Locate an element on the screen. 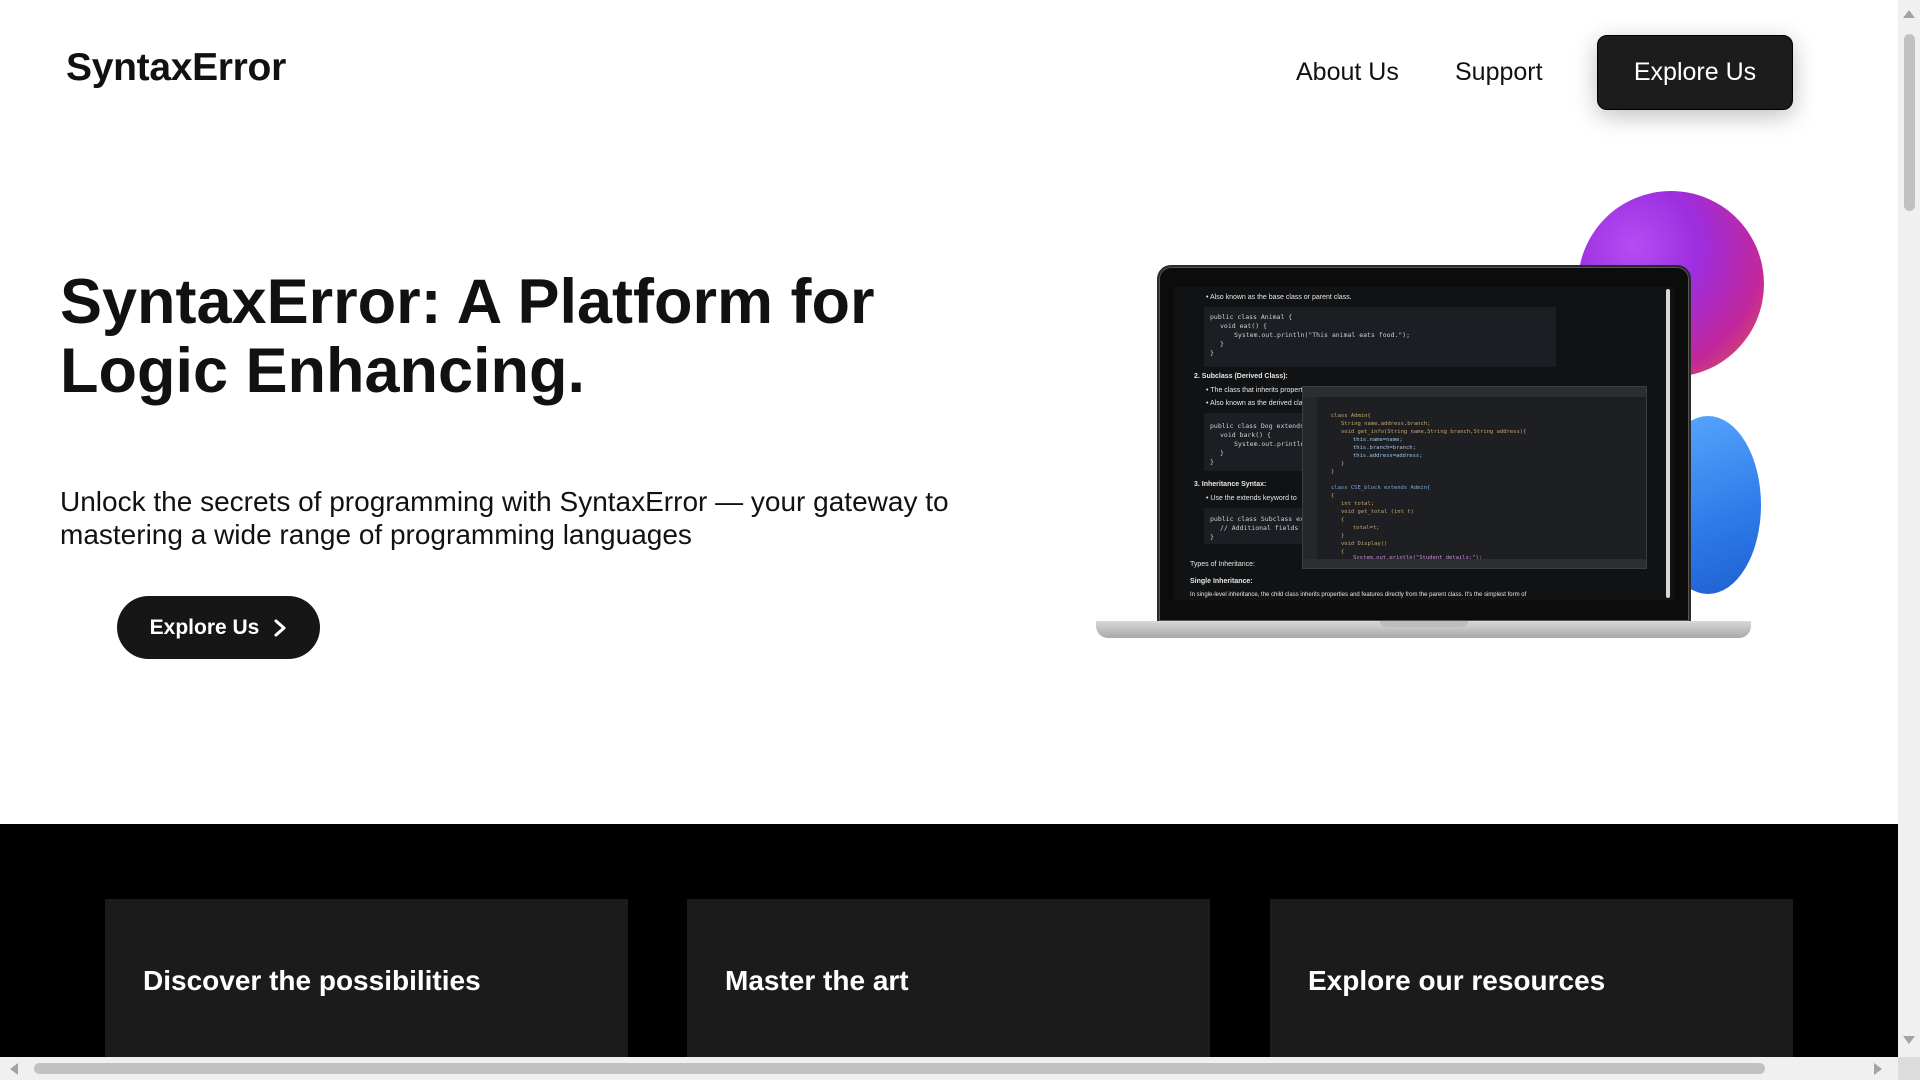  scrollbar-corner is located at coordinates (1909, 1068).